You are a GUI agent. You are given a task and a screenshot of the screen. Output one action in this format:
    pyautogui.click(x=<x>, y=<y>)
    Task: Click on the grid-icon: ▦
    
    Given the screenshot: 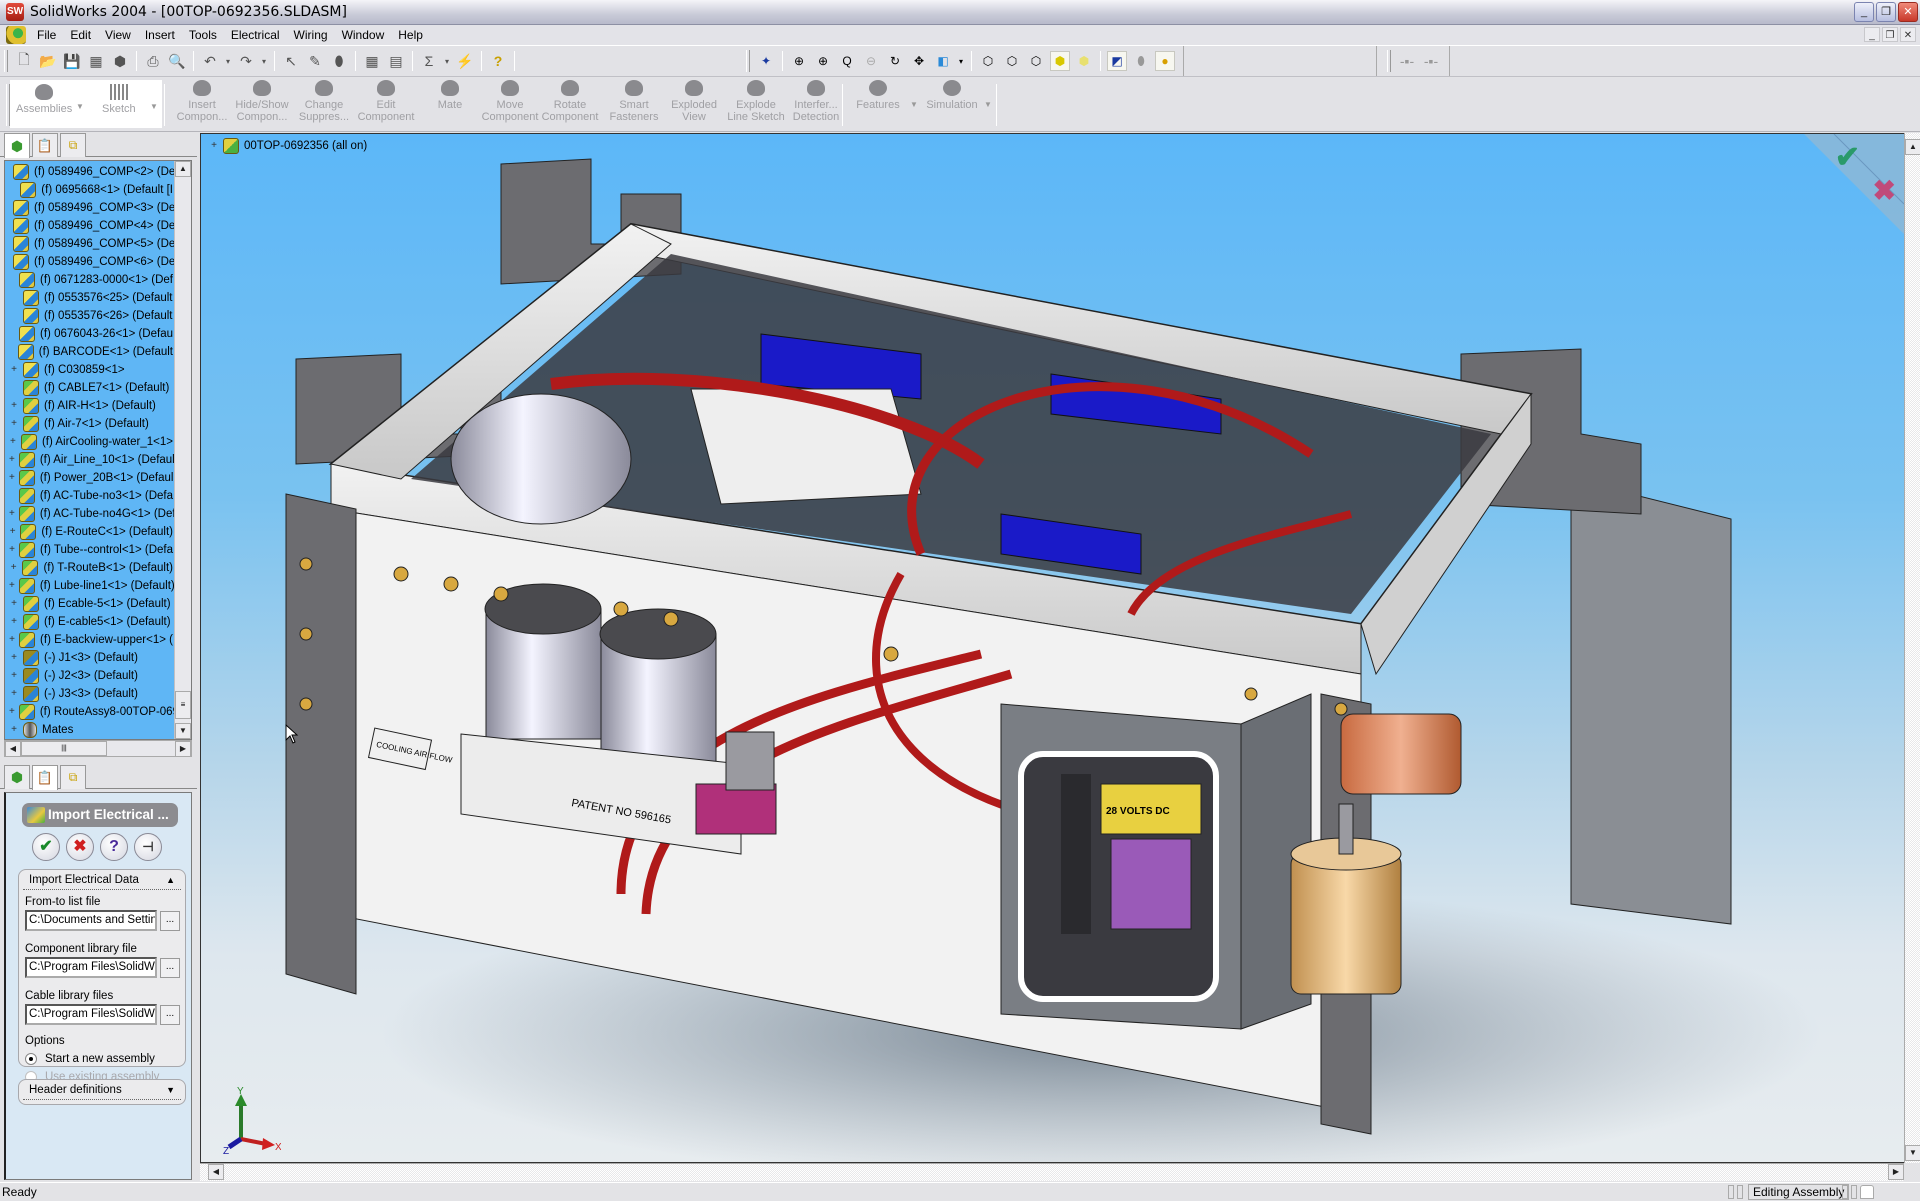 What is the action you would take?
    pyautogui.click(x=372, y=61)
    